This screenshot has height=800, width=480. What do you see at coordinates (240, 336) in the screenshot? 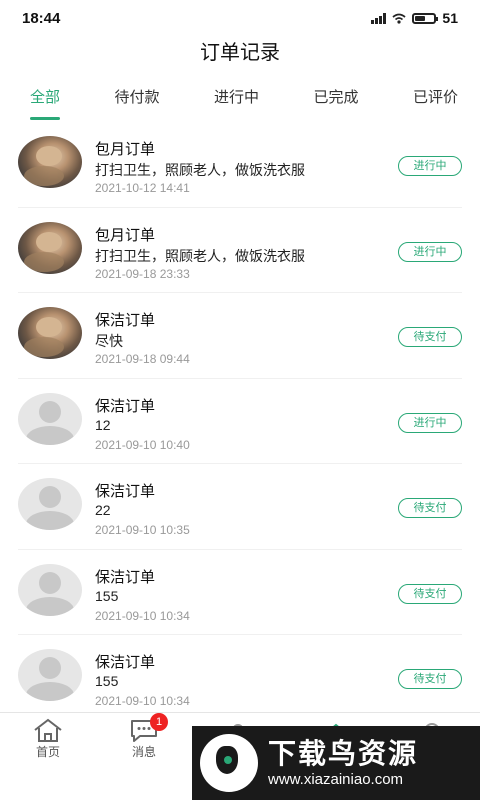
I see `order-item: 保洁订单尽快 2021-09-18 09:44 待支付` at bounding box center [240, 336].